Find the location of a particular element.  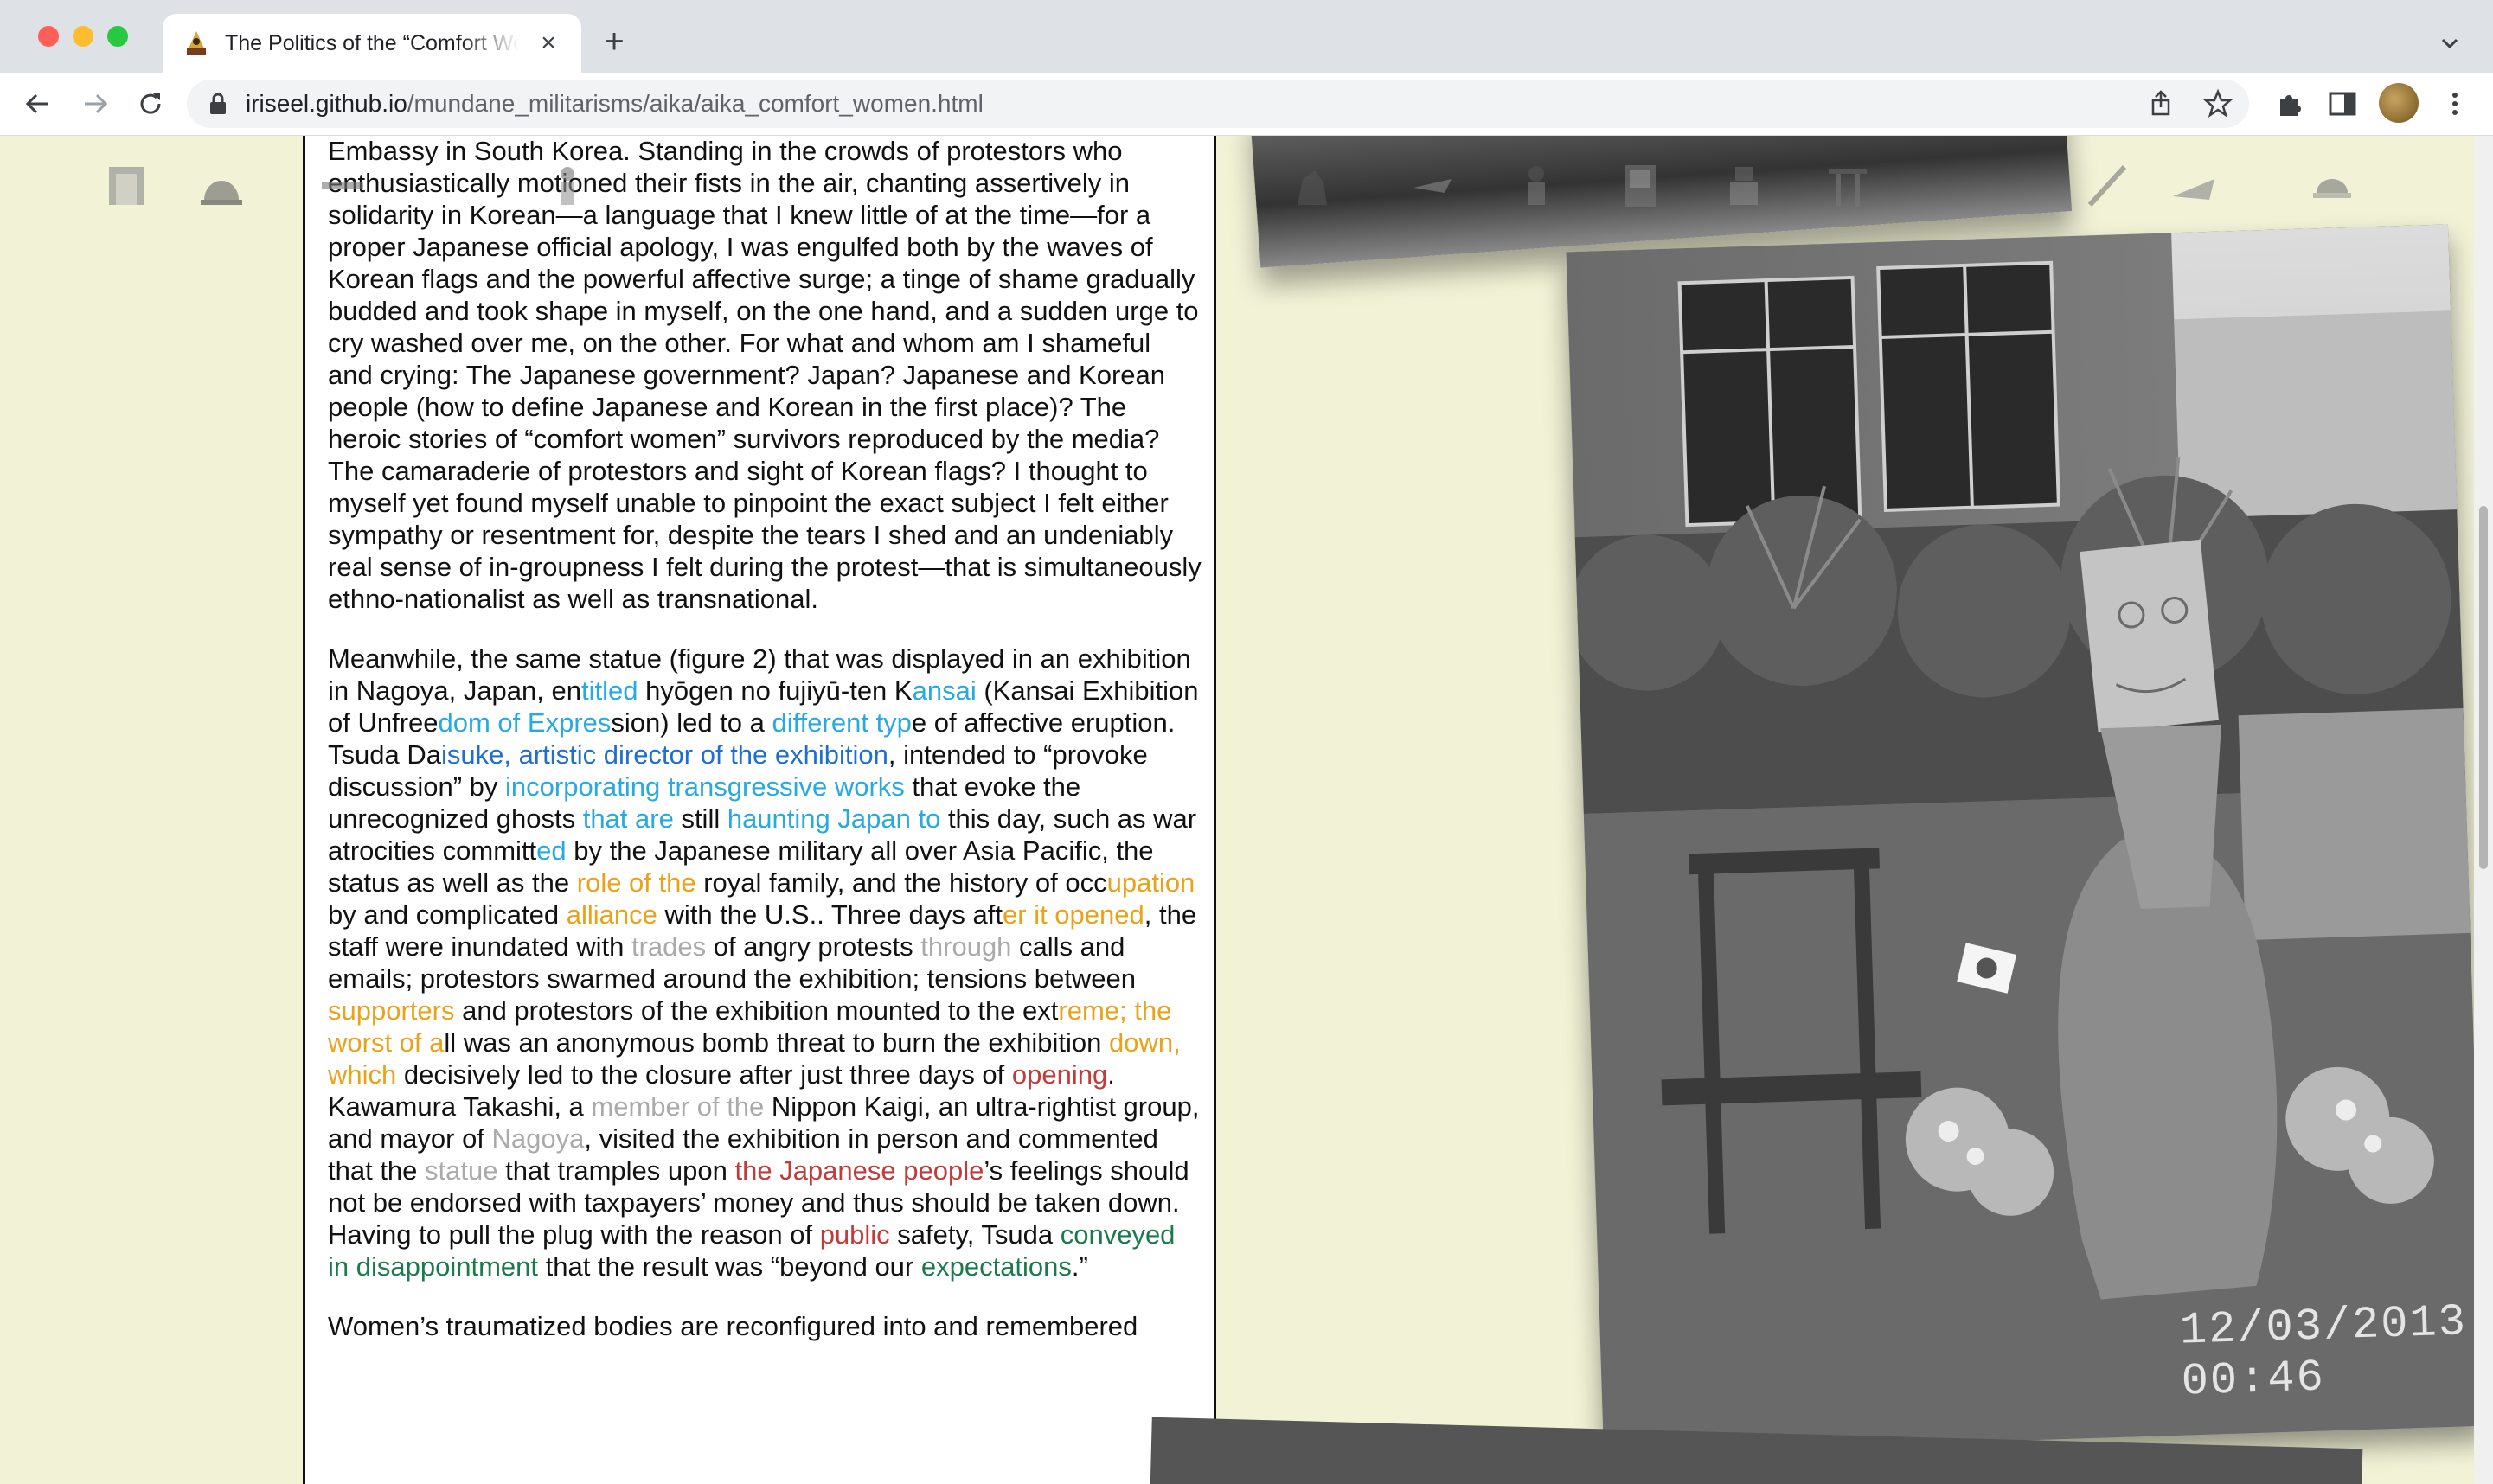

text-segment: by and complicated is located at coordinates (447, 915).